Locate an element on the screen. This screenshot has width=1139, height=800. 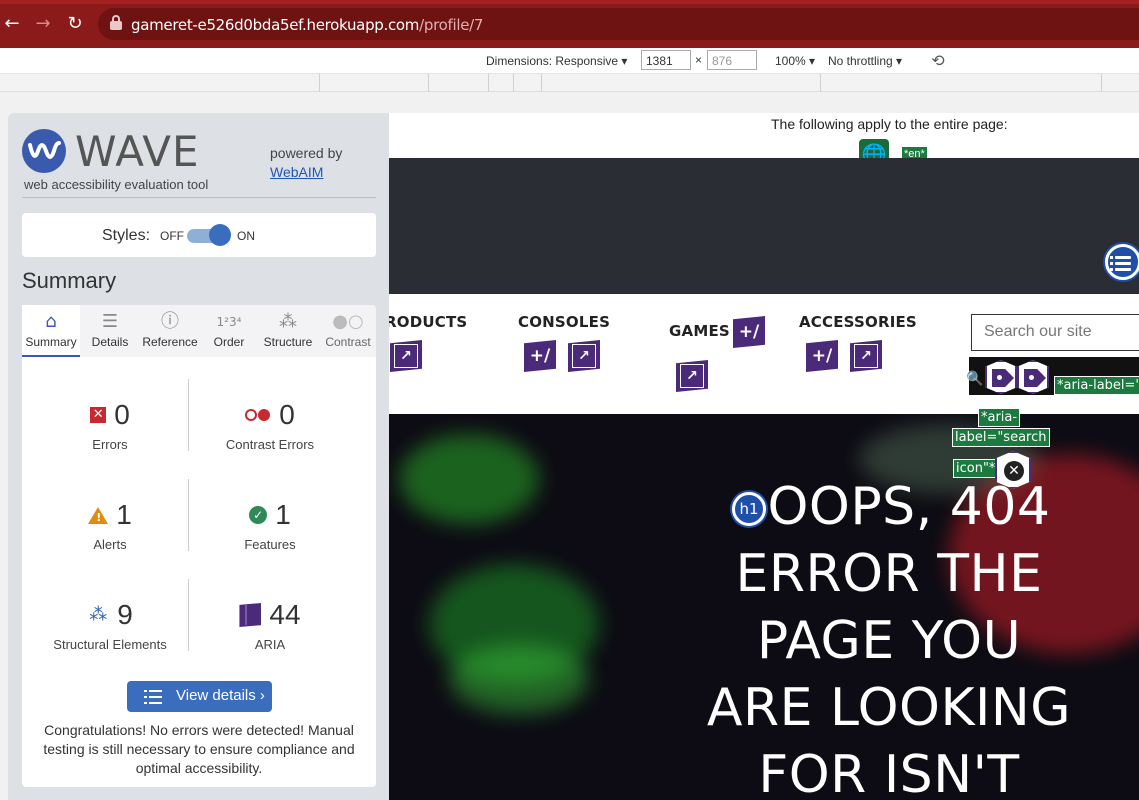
nav-games: GAMES is located at coordinates (699, 331).